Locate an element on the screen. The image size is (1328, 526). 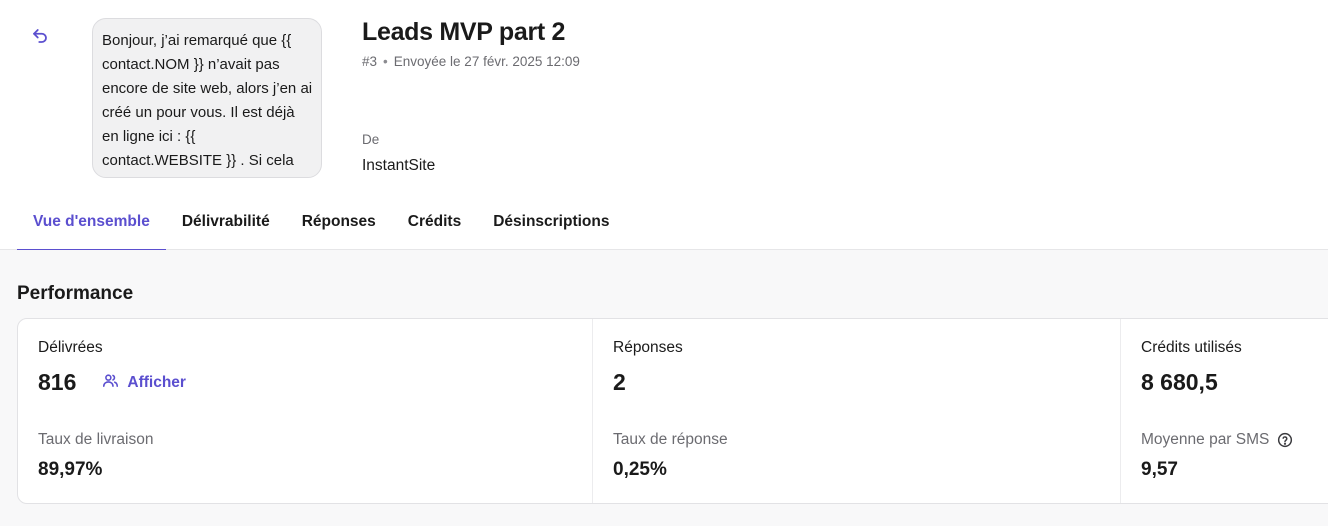
show-recipients-link: Afficher is located at coordinates (144, 383).